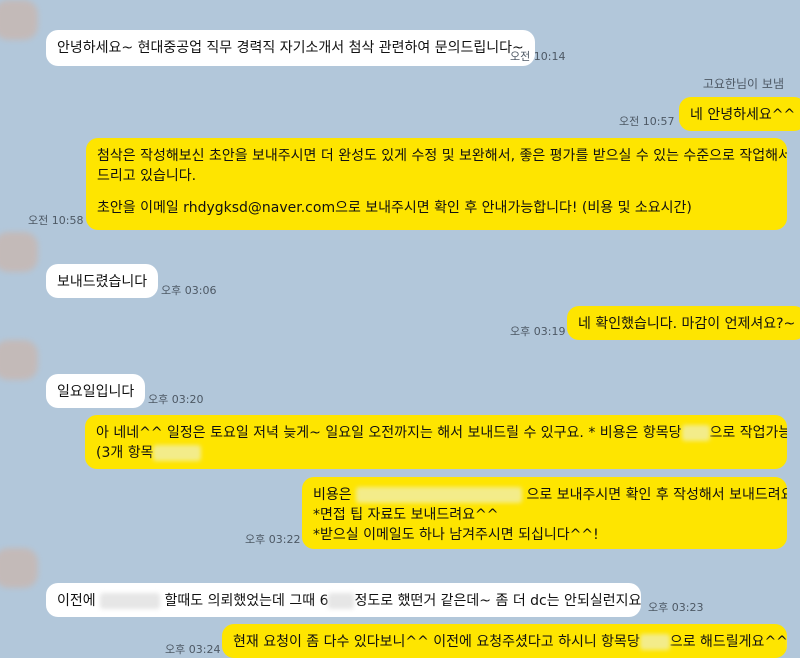  Describe the element at coordinates (193, 649) in the screenshot. I see `message-time: 오후 03:24` at that location.